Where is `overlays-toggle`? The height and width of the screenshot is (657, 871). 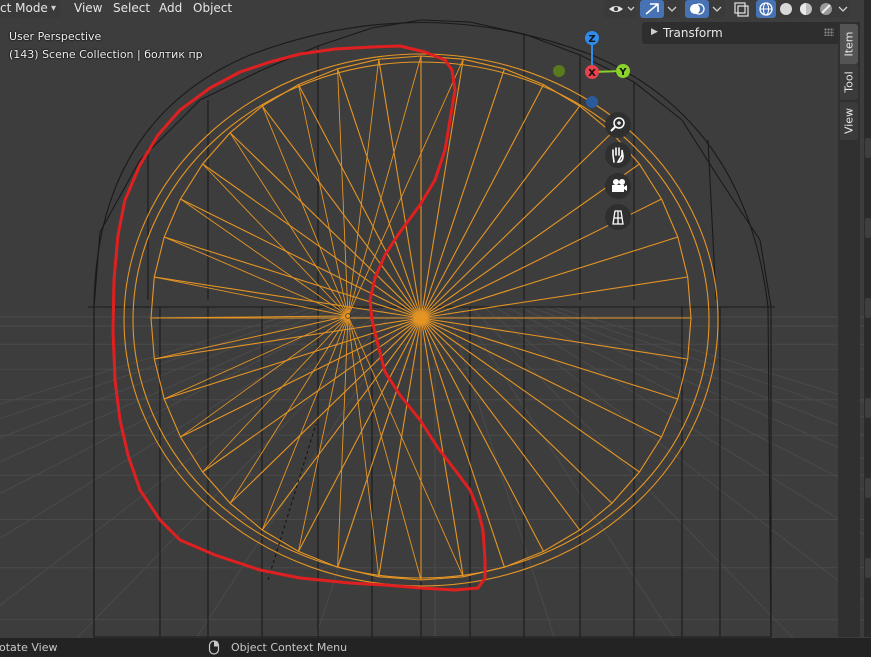
overlays-toggle is located at coordinates (697, 9).